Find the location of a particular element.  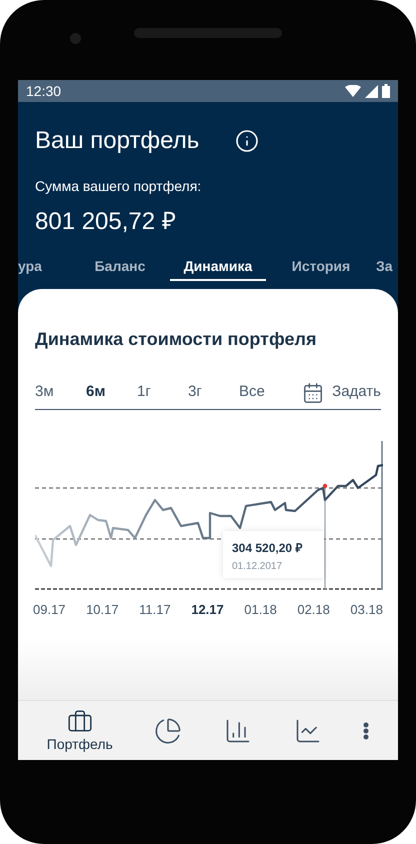

period-option: 3г is located at coordinates (213, 392).